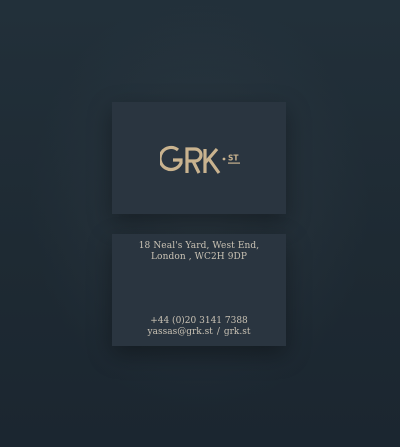 The image size is (400, 447). I want to click on address-line-2: London , WC2H 9DP, so click(199, 257).